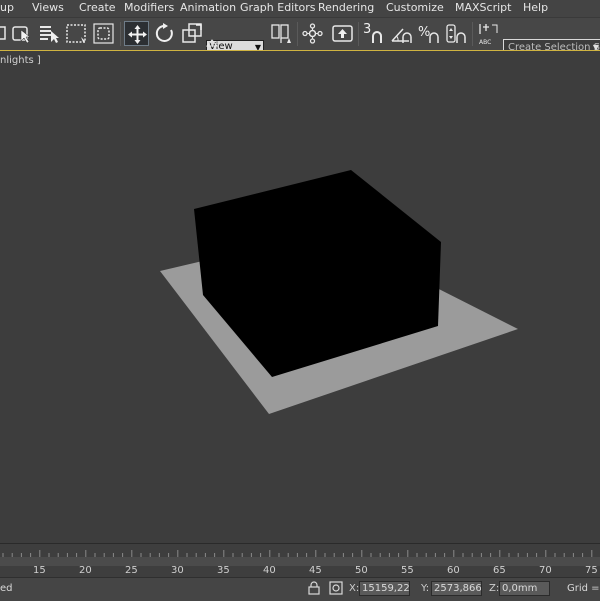  Describe the element at coordinates (6, 588) in the screenshot. I see `status-message: ed` at that location.